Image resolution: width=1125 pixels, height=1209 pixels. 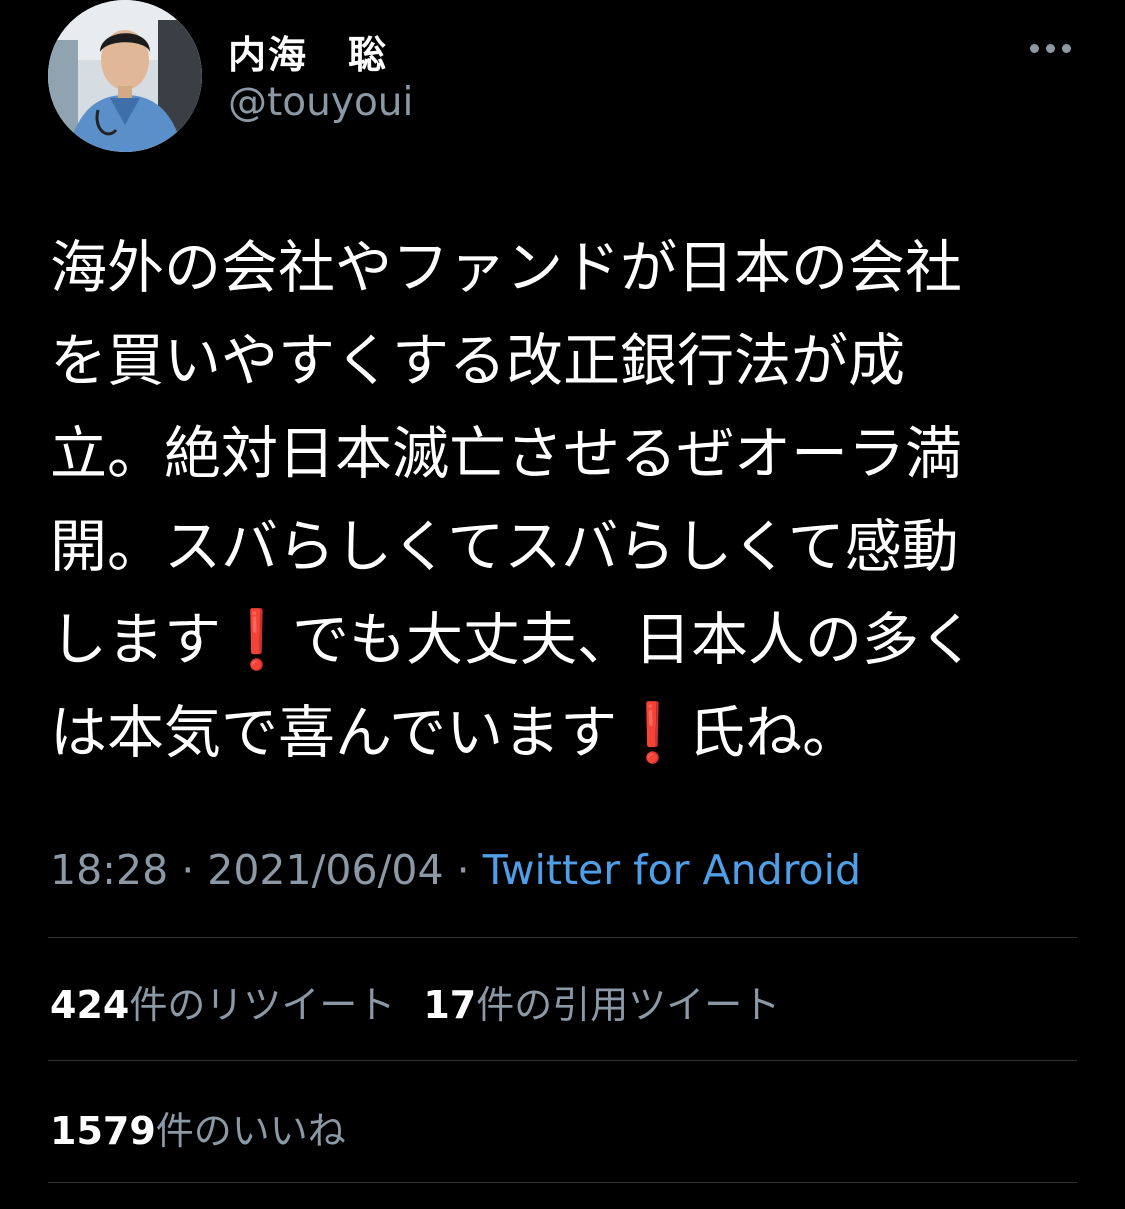 I want to click on more-options-button, so click(x=1050, y=48).